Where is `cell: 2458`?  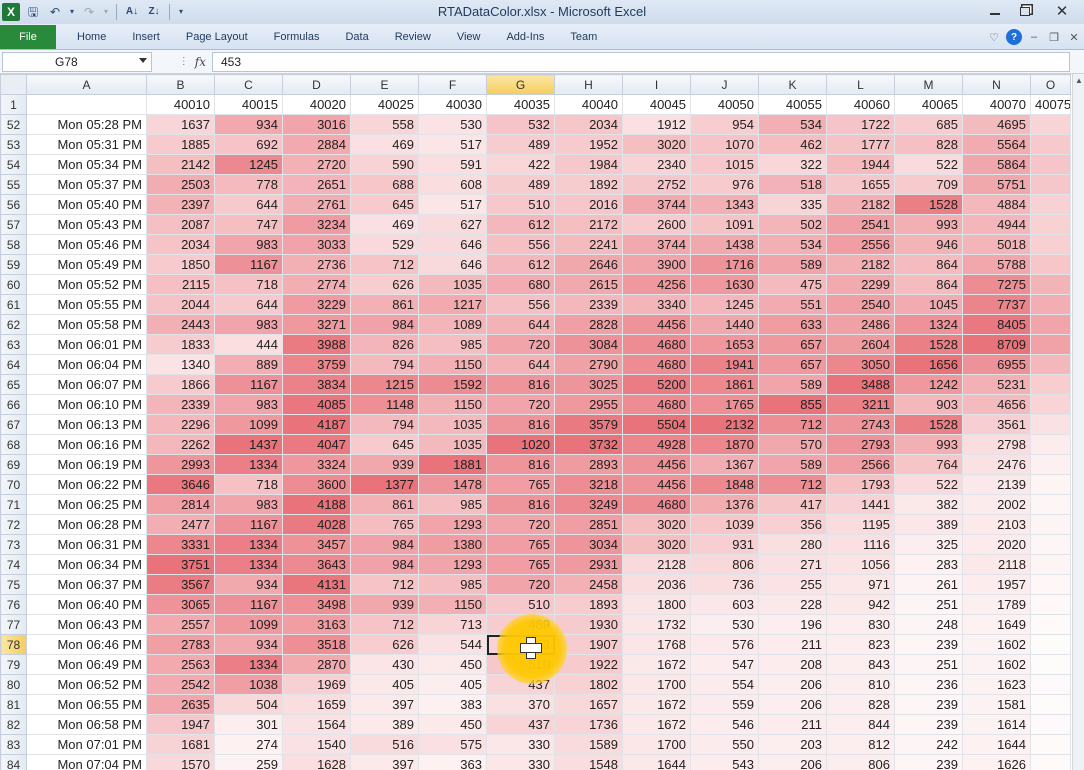
cell: 2458 is located at coordinates (588, 584).